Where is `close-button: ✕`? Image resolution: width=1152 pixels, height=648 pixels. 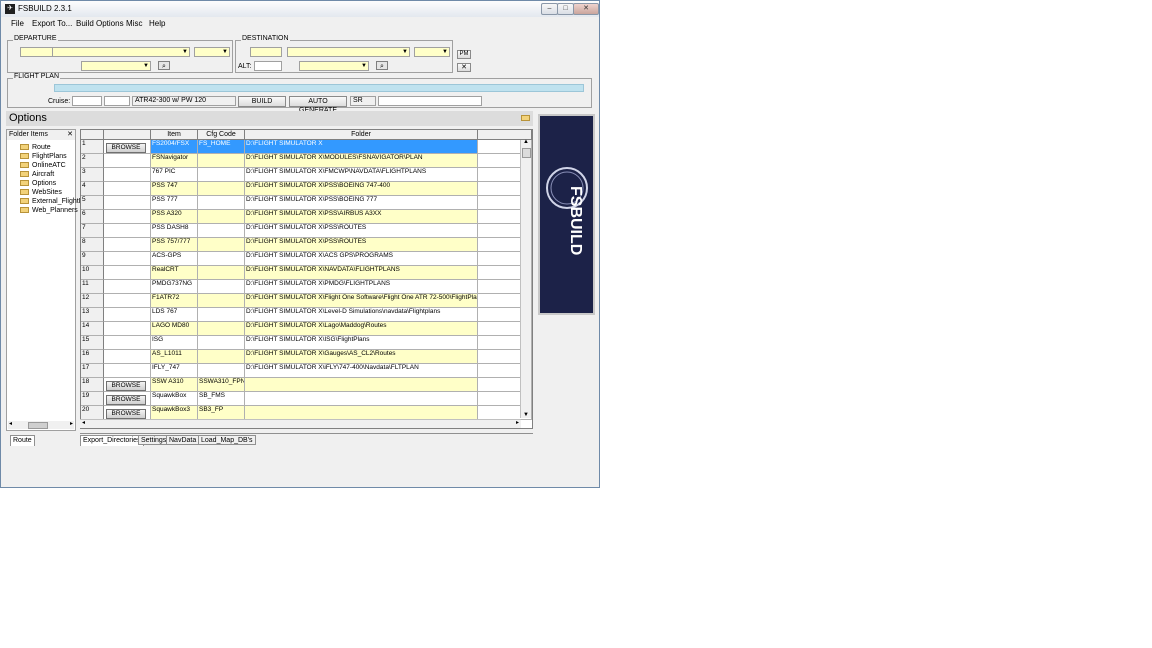
close-button: ✕ is located at coordinates (586, 9).